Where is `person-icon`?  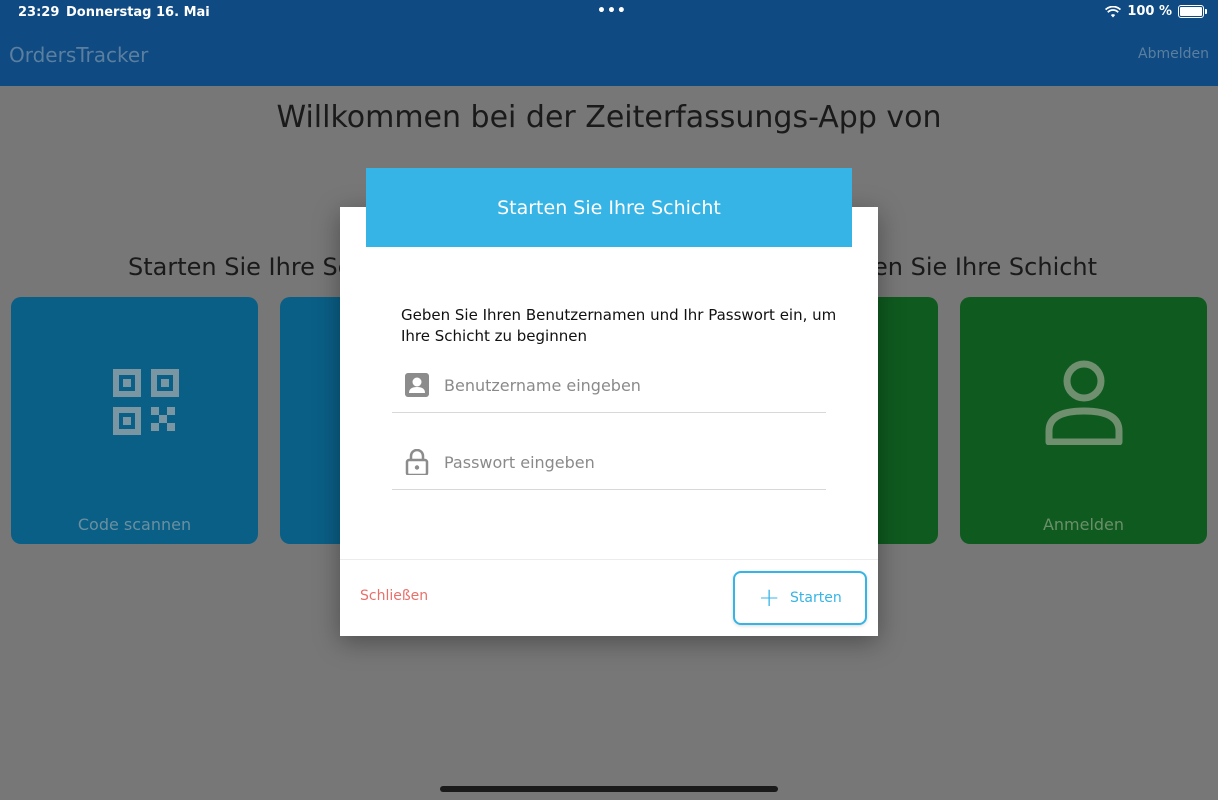
person-icon is located at coordinates (1084, 402).